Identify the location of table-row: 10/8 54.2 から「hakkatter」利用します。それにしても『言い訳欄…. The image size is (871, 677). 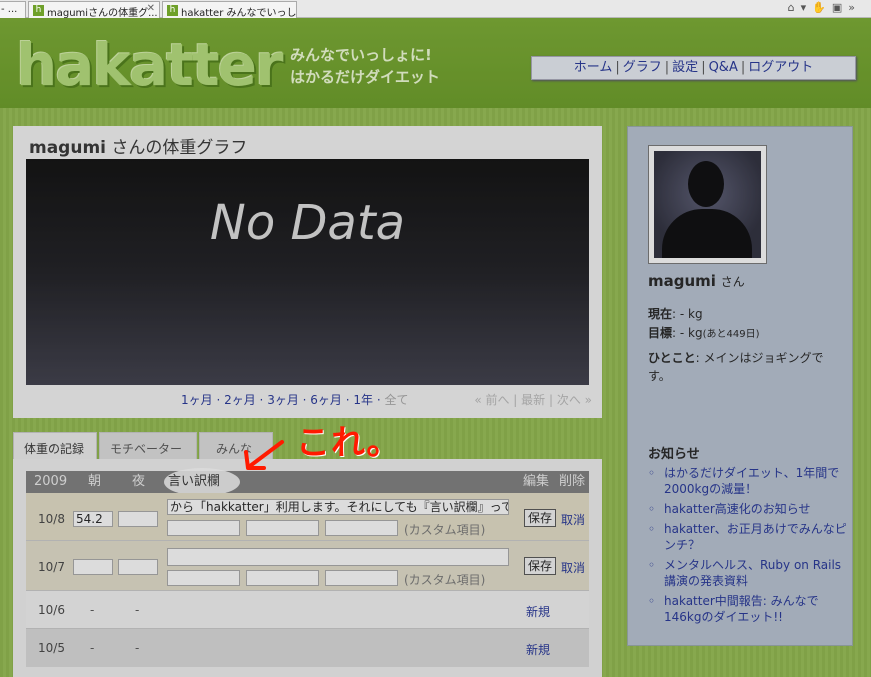
(307, 517).